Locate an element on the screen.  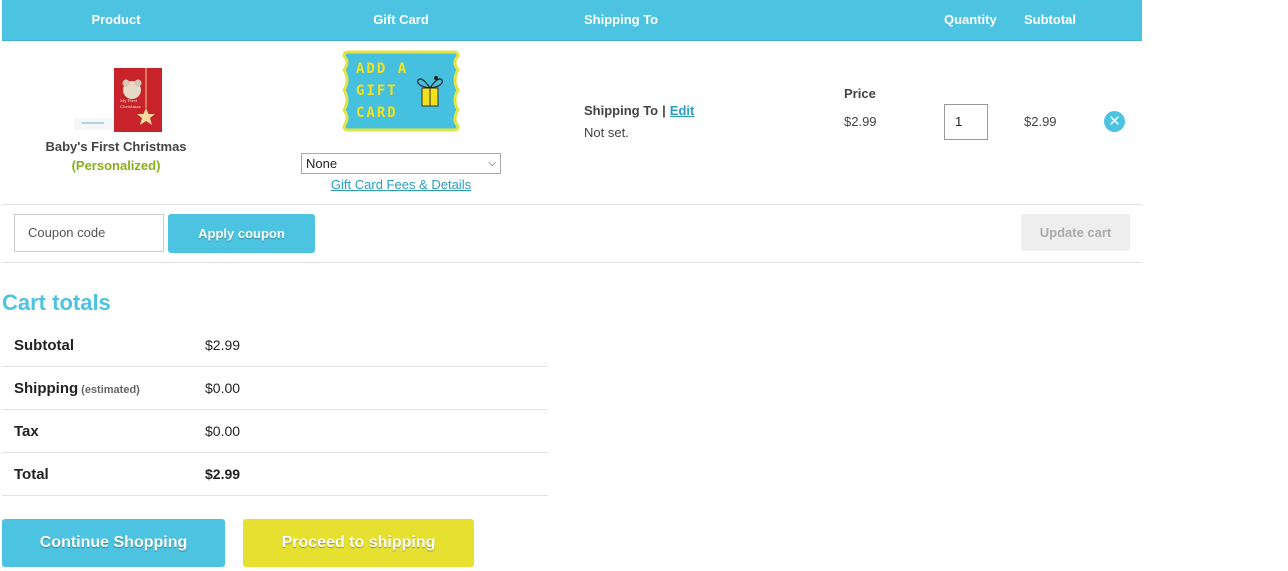
shipping-to-label-group: Shipping To | Edit is located at coordinates (639, 110).